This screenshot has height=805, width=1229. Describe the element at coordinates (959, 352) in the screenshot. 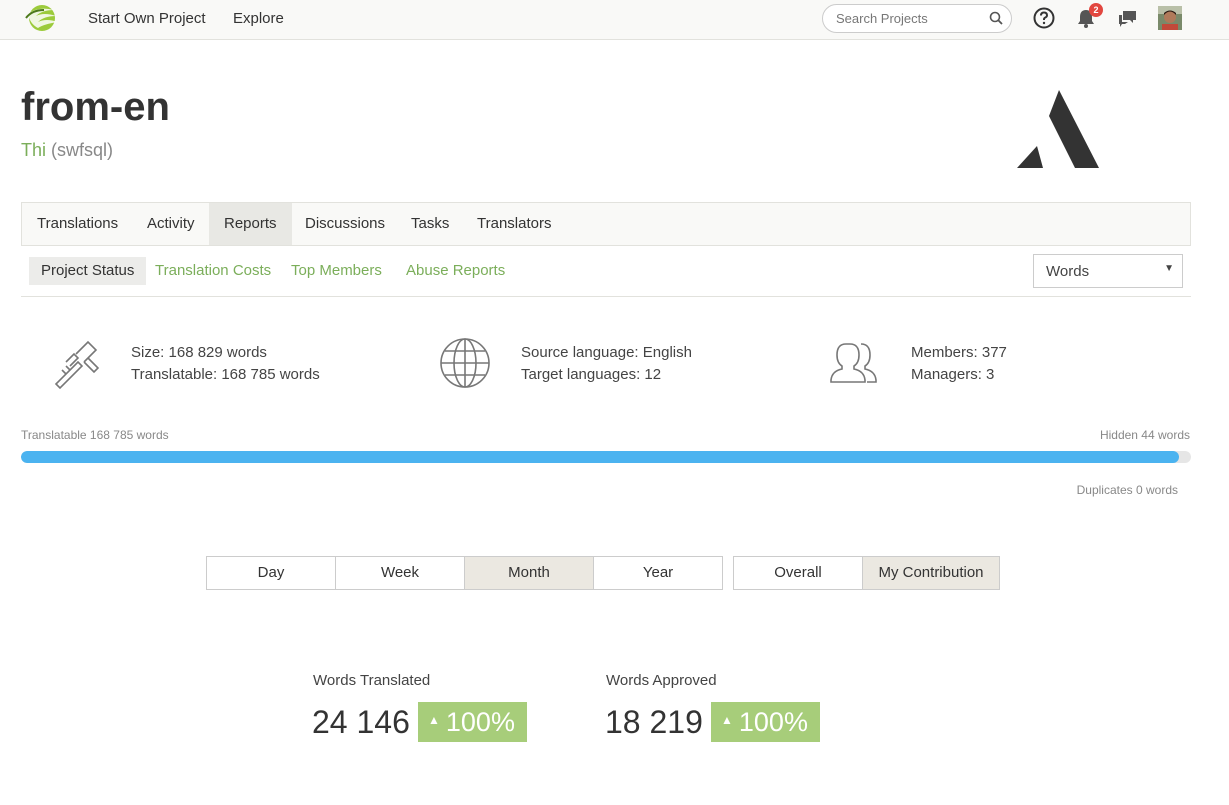

I see `members-count: Members: 377` at that location.